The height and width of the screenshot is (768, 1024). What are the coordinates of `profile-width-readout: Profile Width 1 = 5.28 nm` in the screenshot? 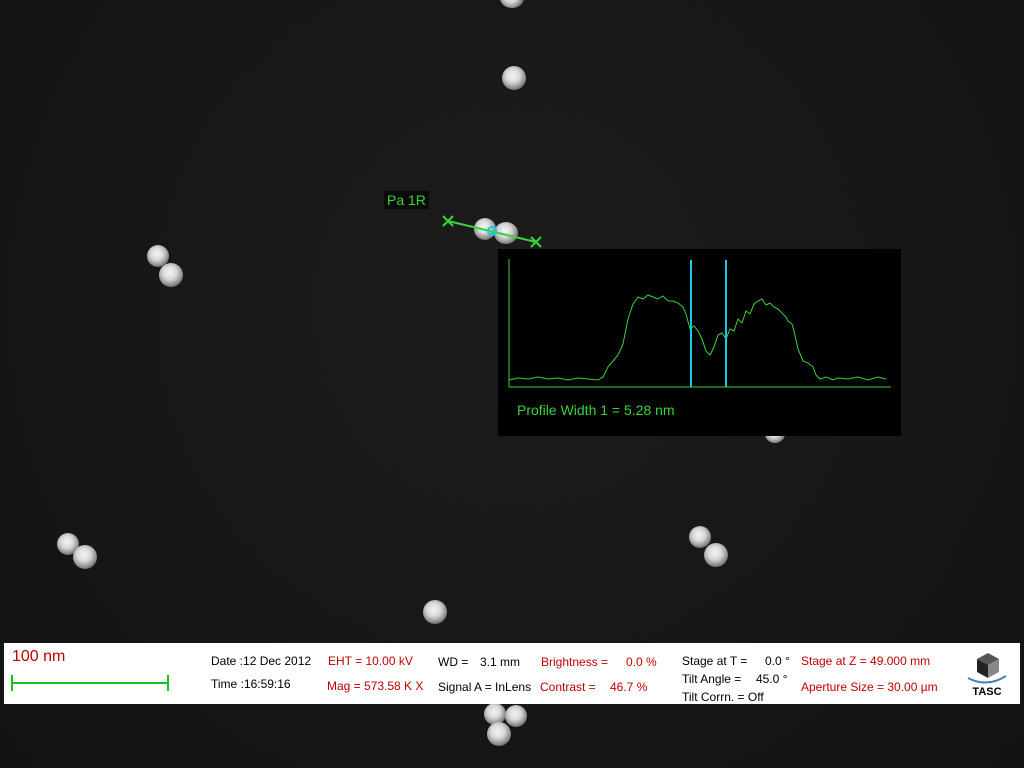 It's located at (596, 410).